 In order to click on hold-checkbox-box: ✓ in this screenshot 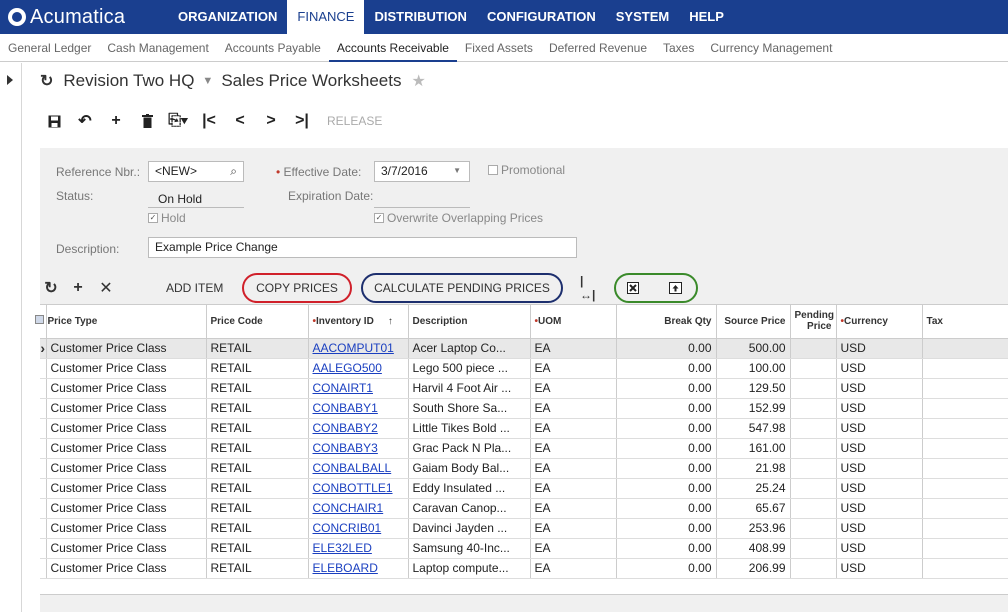, I will do `click(153, 218)`.